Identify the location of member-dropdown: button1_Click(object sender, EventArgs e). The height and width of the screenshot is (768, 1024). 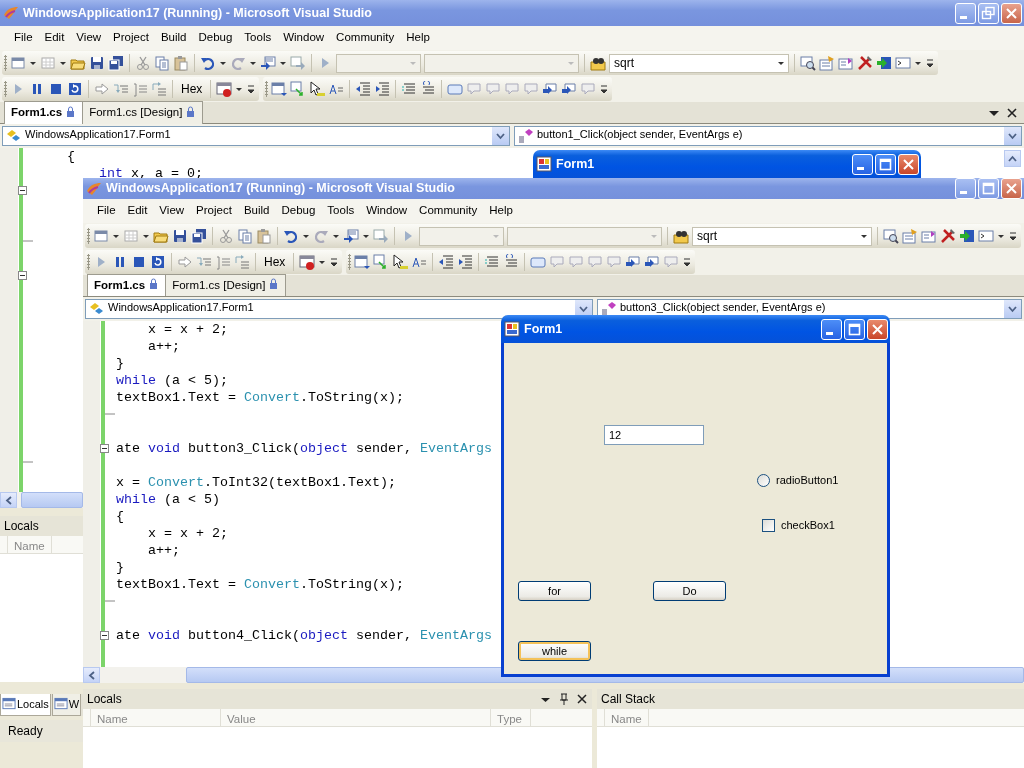
(768, 136).